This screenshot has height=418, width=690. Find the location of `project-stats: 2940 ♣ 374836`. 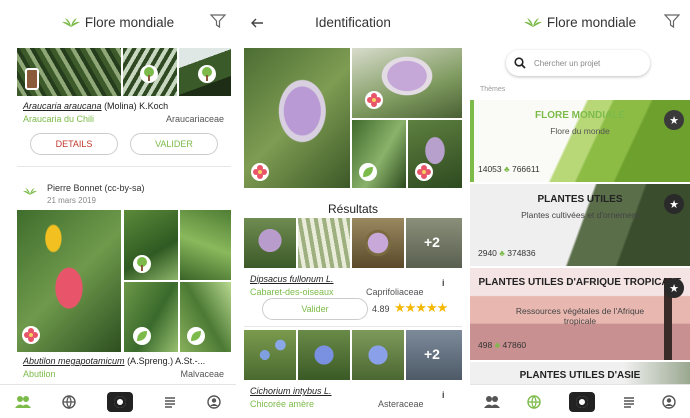

project-stats: 2940 ♣ 374836 is located at coordinates (507, 253).